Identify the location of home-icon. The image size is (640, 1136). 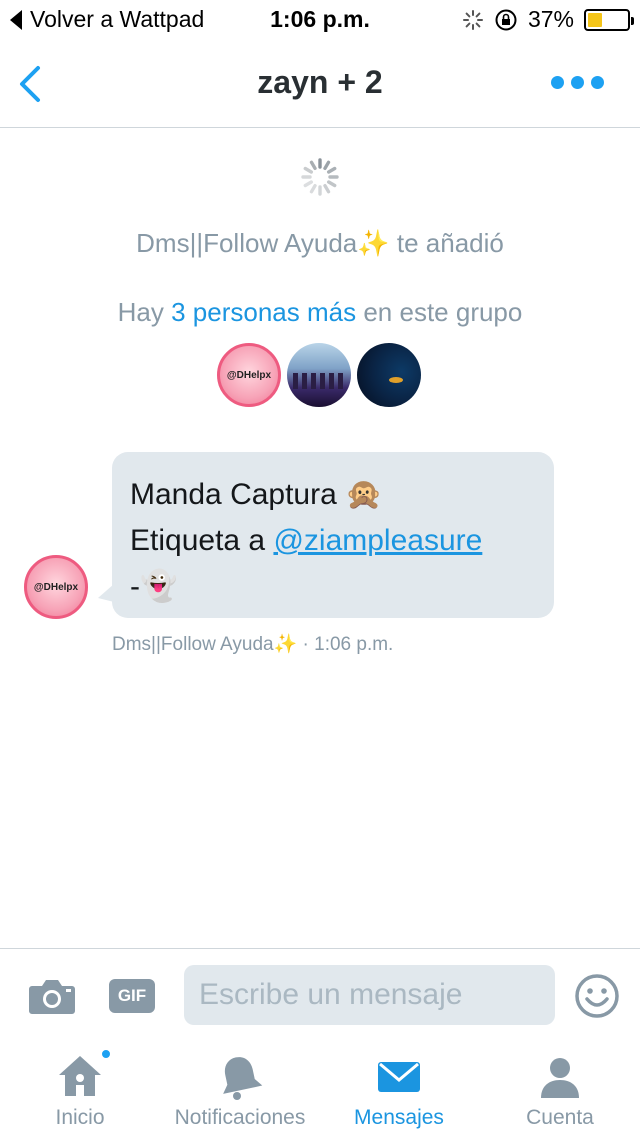
(80, 1076).